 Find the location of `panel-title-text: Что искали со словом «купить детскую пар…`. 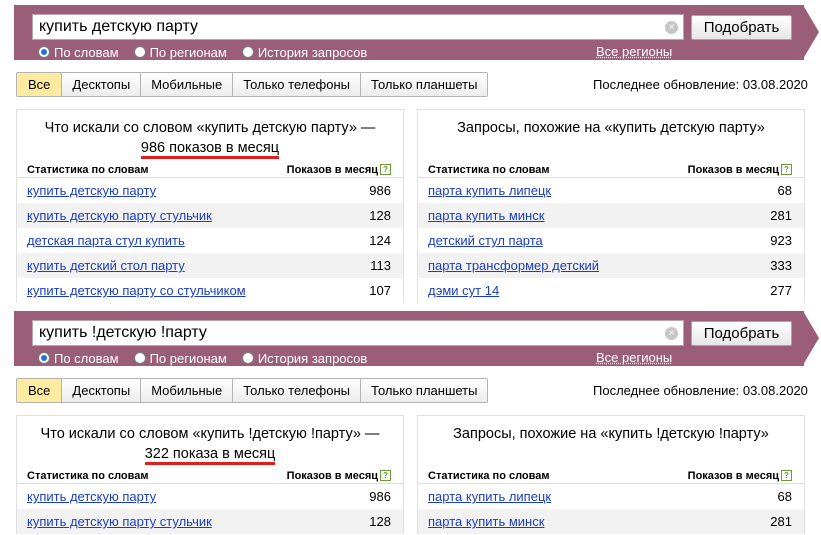

panel-title-text: Что искали со словом «купить детскую пар… is located at coordinates (210, 128).